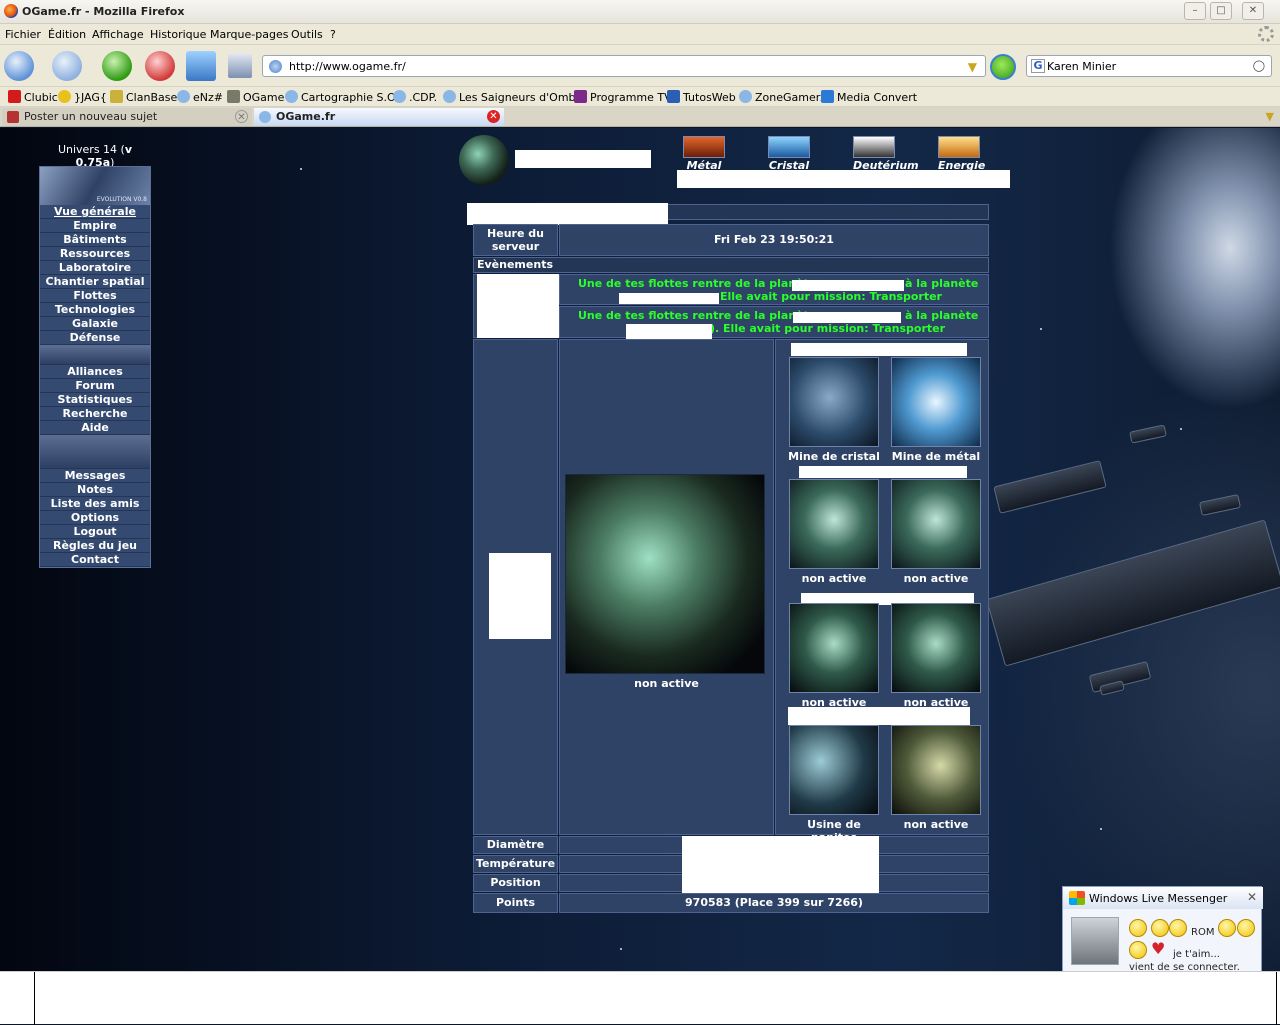 This screenshot has width=1280, height=1025. Describe the element at coordinates (13, 117) in the screenshot. I see `forum-icon` at that location.